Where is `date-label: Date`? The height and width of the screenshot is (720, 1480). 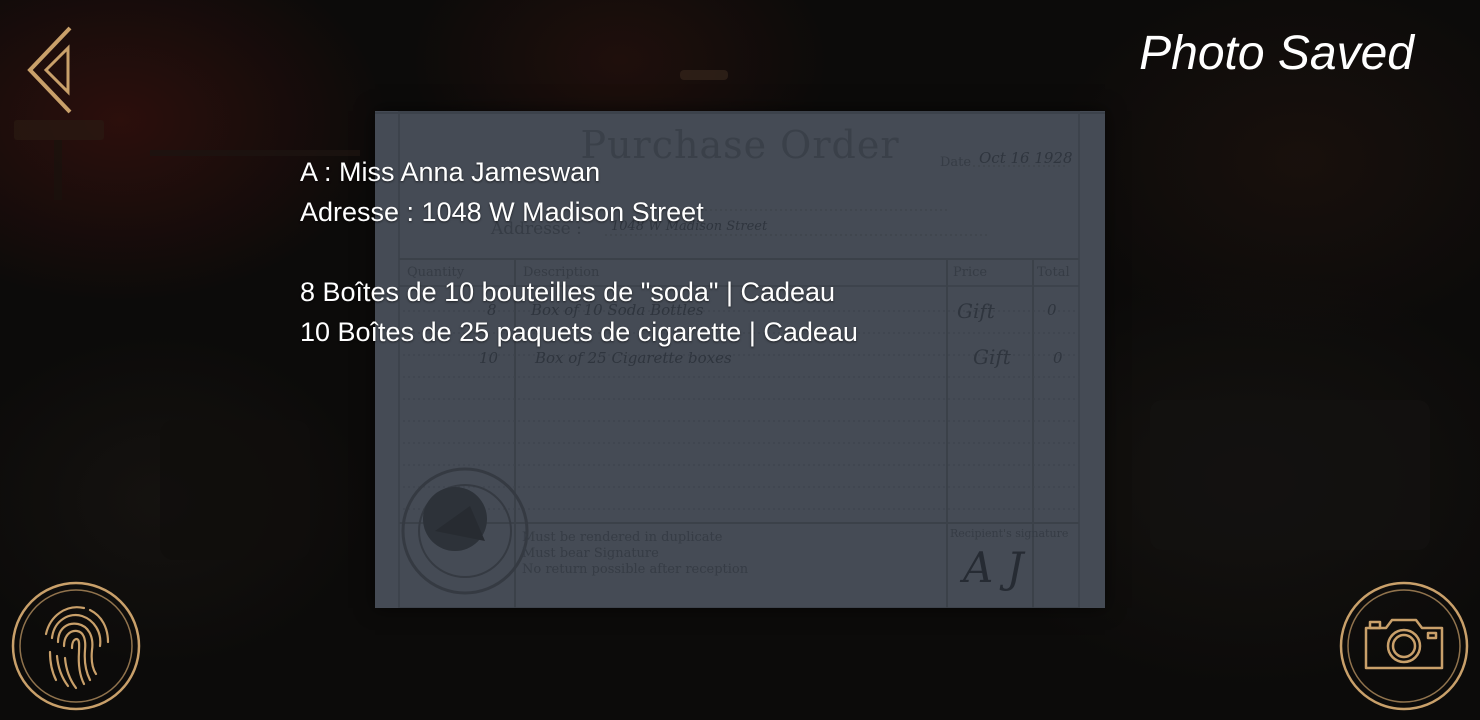
date-label: Date is located at coordinates (956, 162).